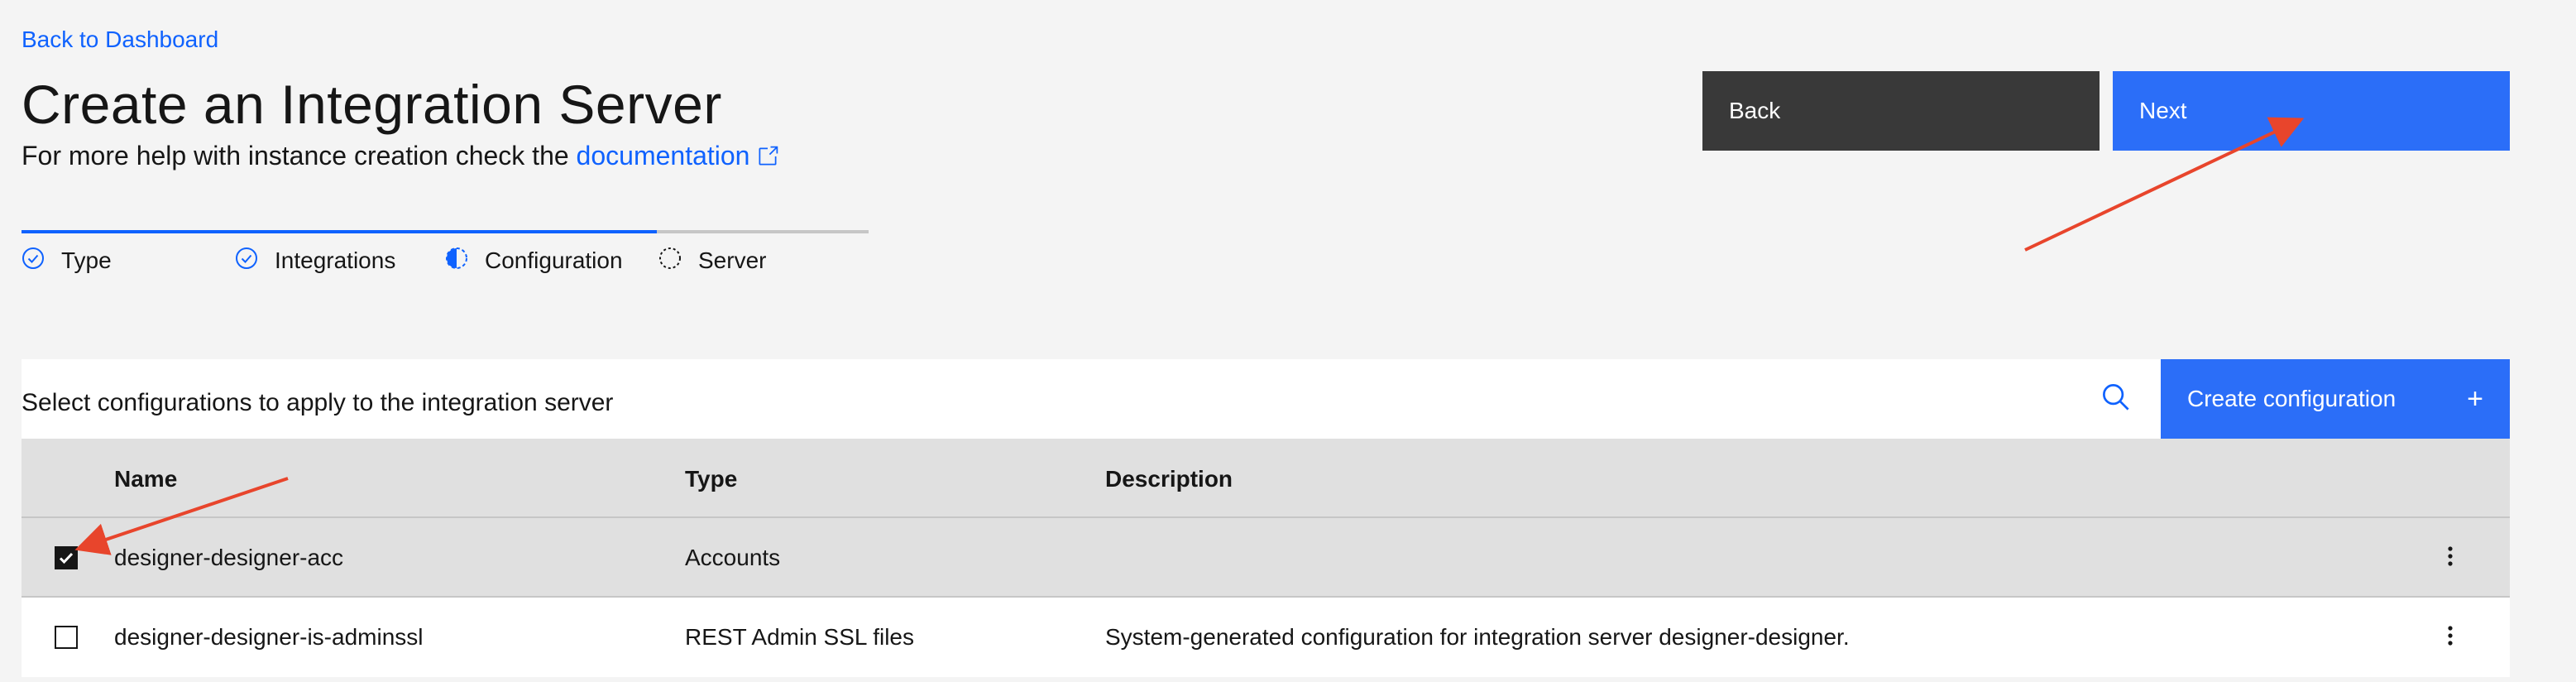  What do you see at coordinates (767, 159) in the screenshot?
I see `external-link-icon` at bounding box center [767, 159].